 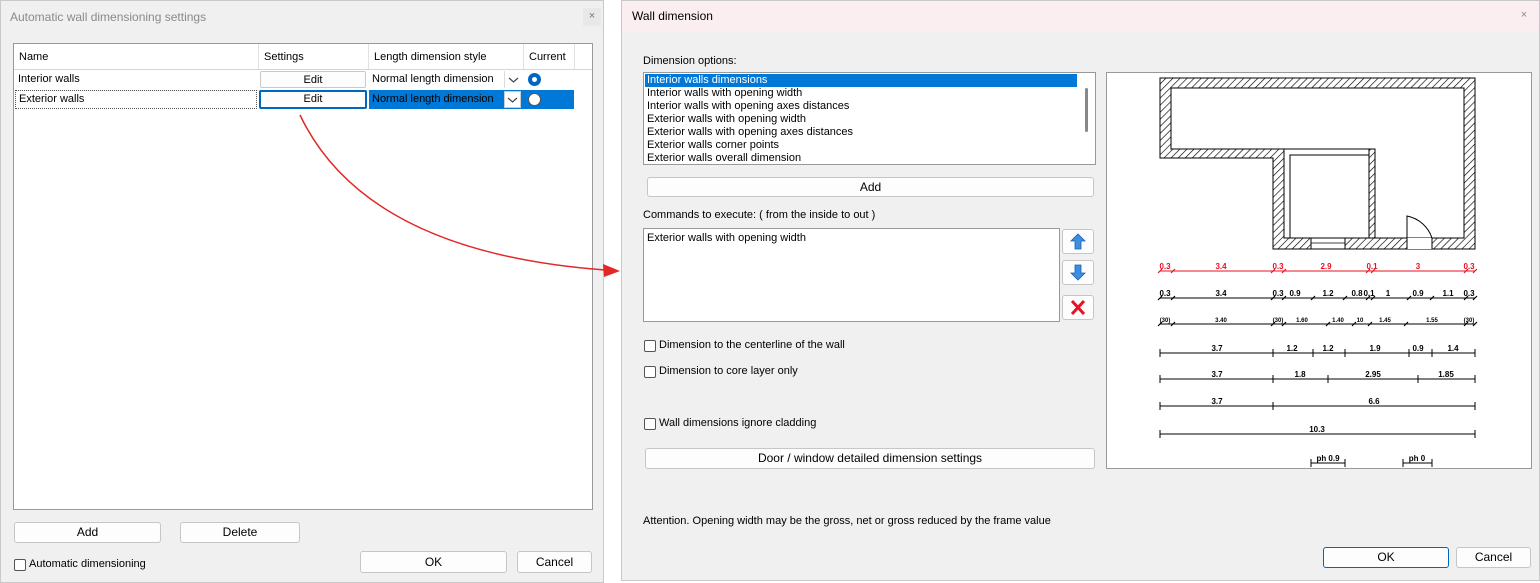 I want to click on door-opening, so click(x=1419, y=243).